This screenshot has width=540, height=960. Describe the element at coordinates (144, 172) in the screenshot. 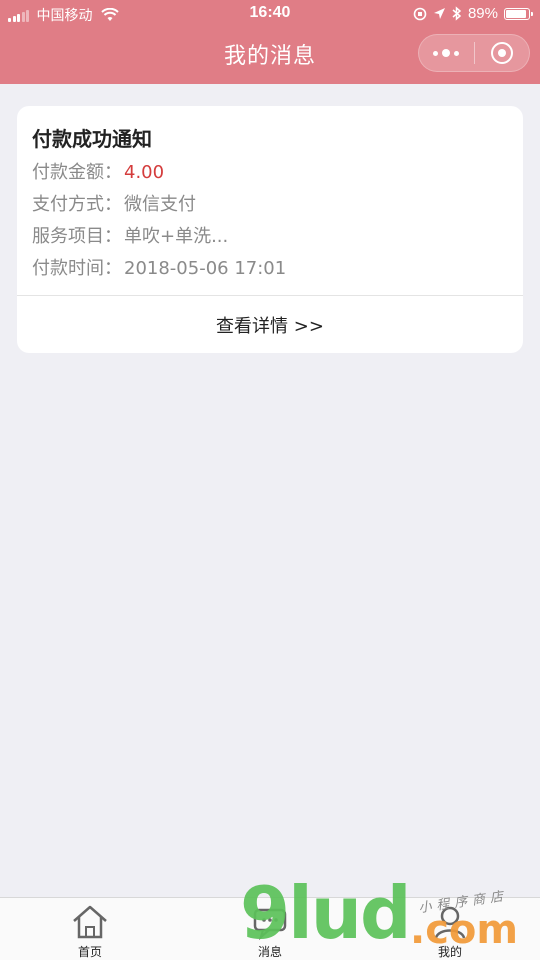

I see `amount-value: 4.00` at that location.